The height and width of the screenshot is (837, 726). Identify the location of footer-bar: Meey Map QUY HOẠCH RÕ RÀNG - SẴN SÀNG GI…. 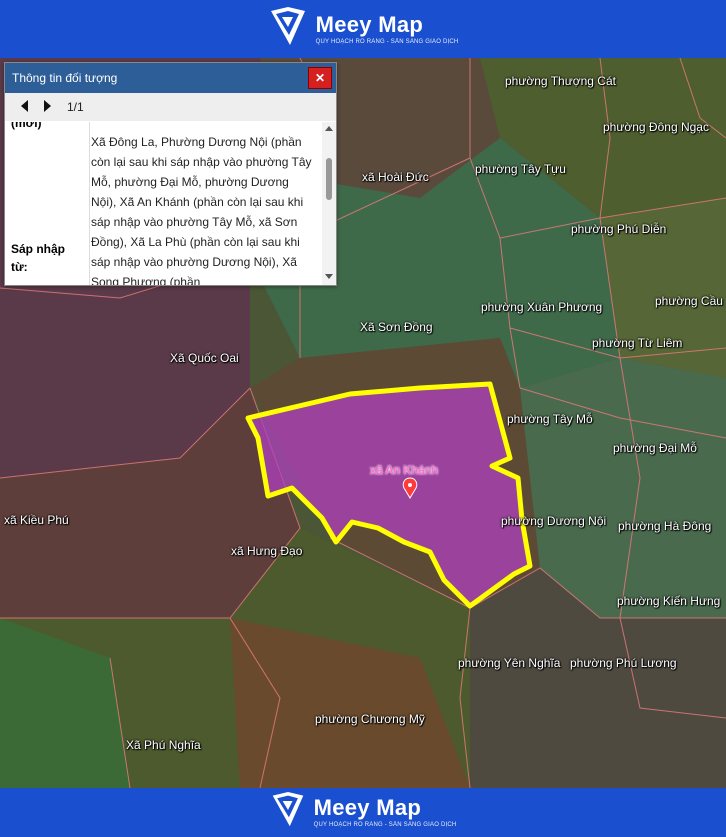
(363, 812).